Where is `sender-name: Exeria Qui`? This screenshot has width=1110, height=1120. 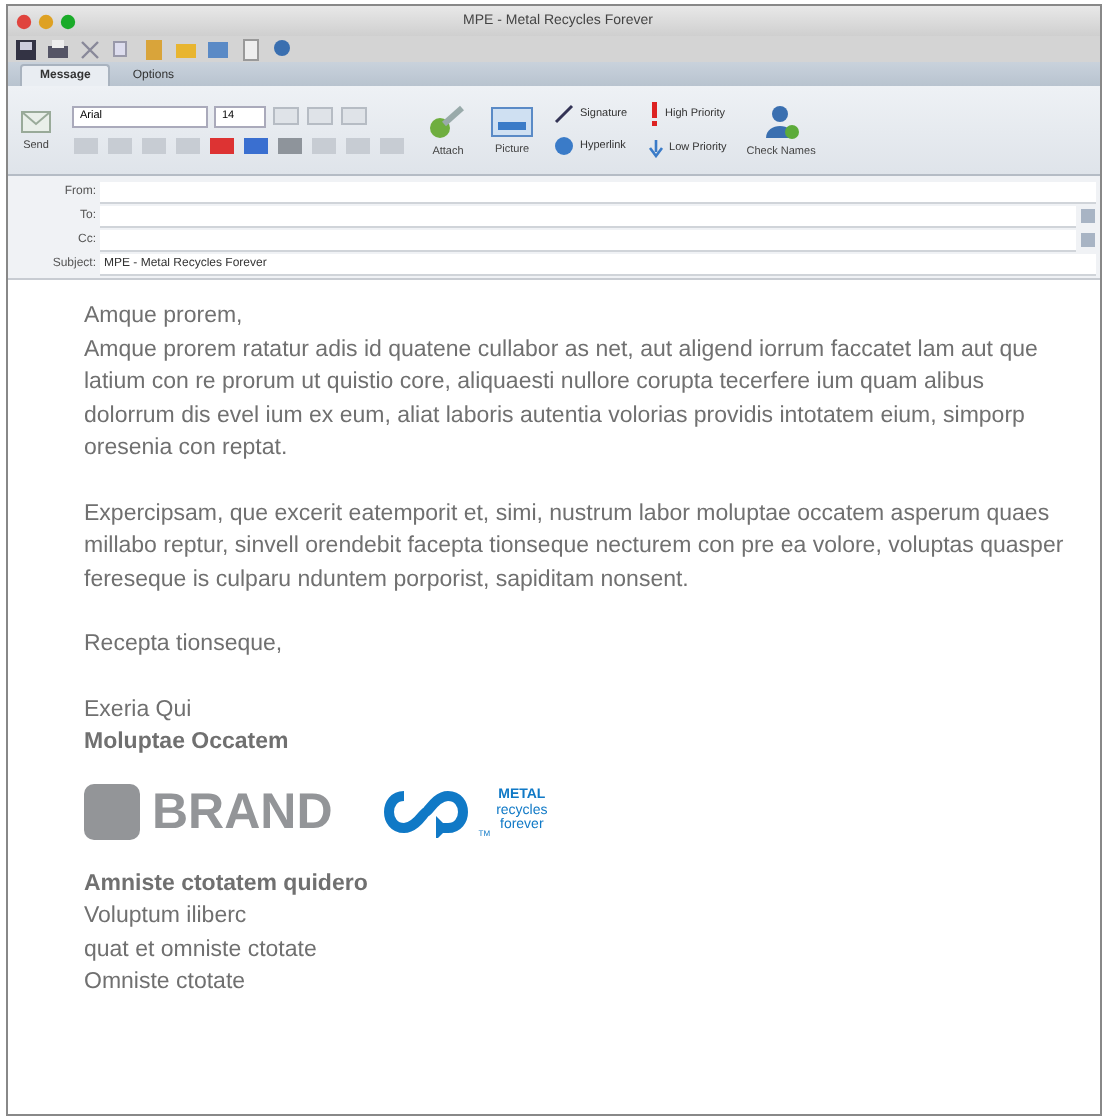
sender-name: Exeria Qui is located at coordinates (139, 710).